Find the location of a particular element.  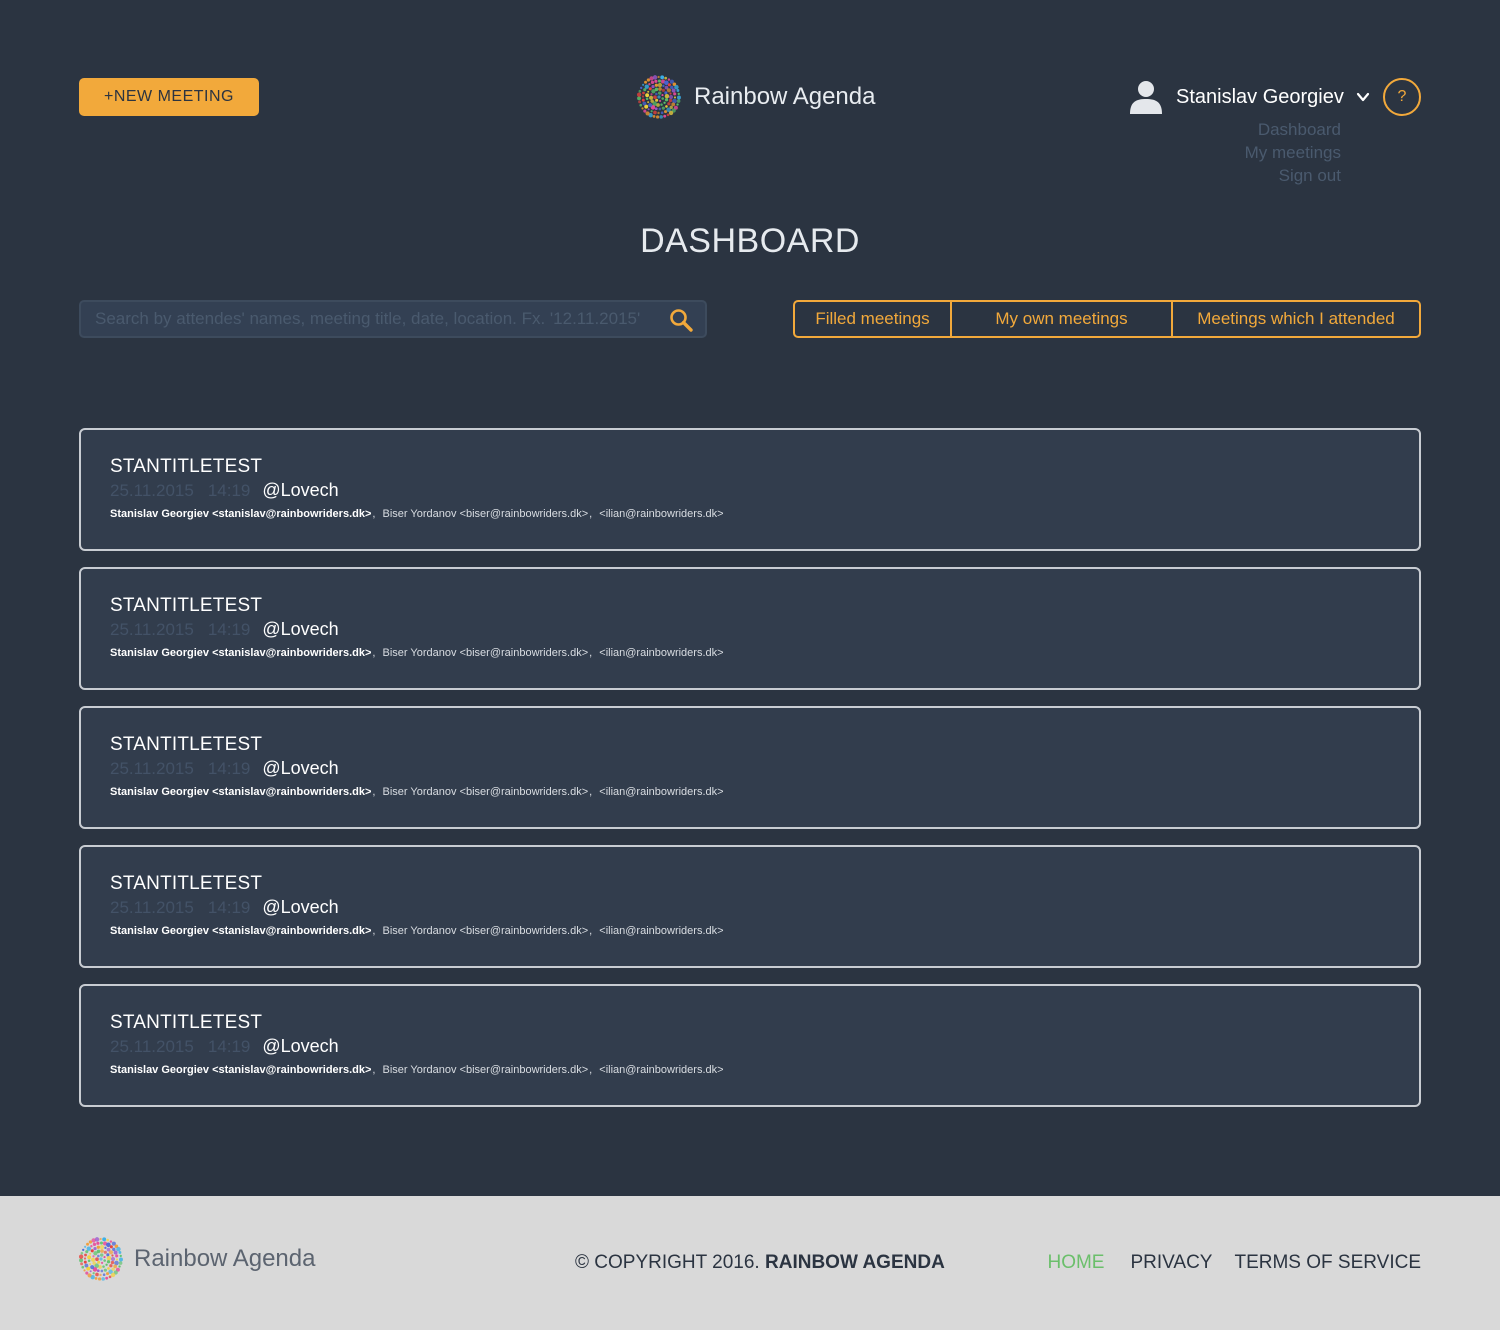

help-icon: ? is located at coordinates (1402, 96).